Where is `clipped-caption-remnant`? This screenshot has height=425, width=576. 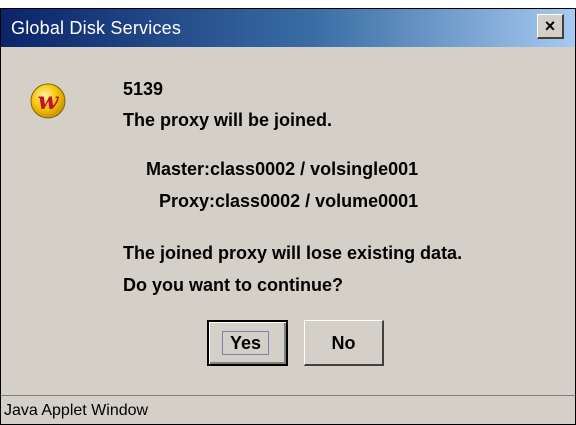 clipped-caption-remnant is located at coordinates (288, 4).